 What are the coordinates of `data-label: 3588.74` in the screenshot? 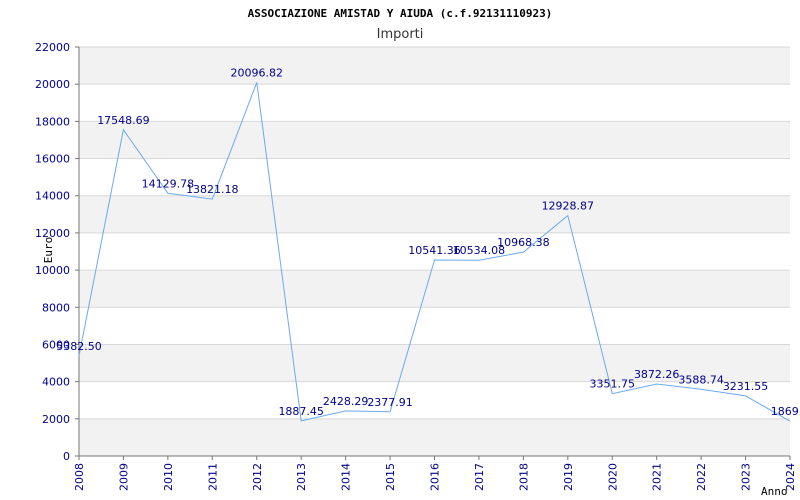 It's located at (701, 379).